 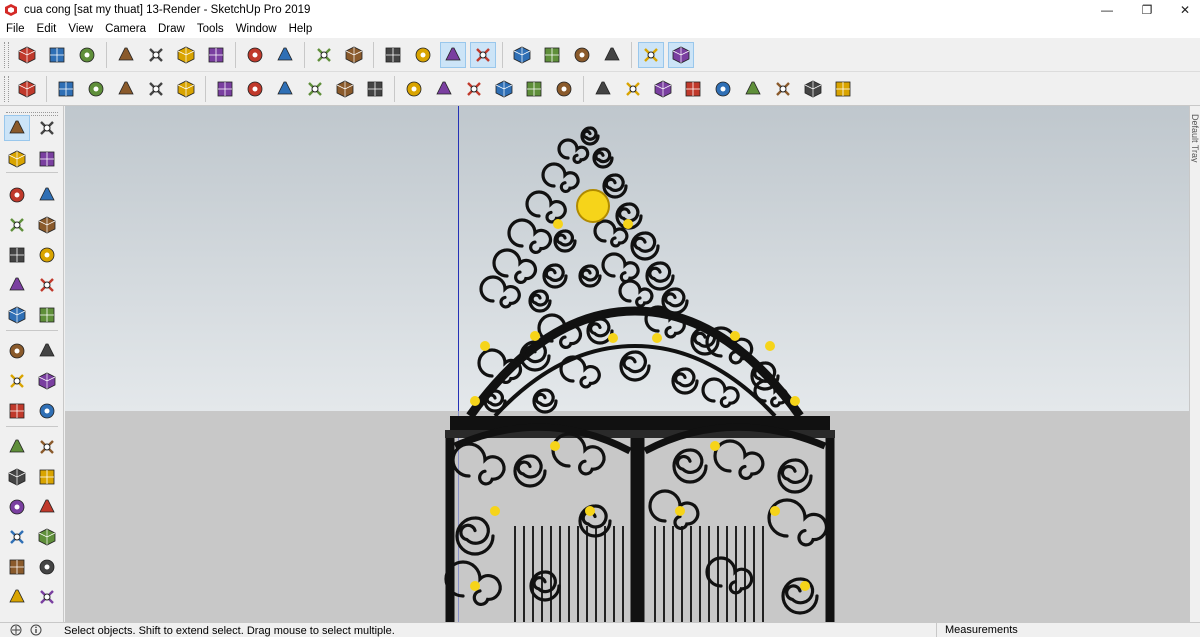 I want to click on tool-3d-text-button, so click(x=47, y=507).